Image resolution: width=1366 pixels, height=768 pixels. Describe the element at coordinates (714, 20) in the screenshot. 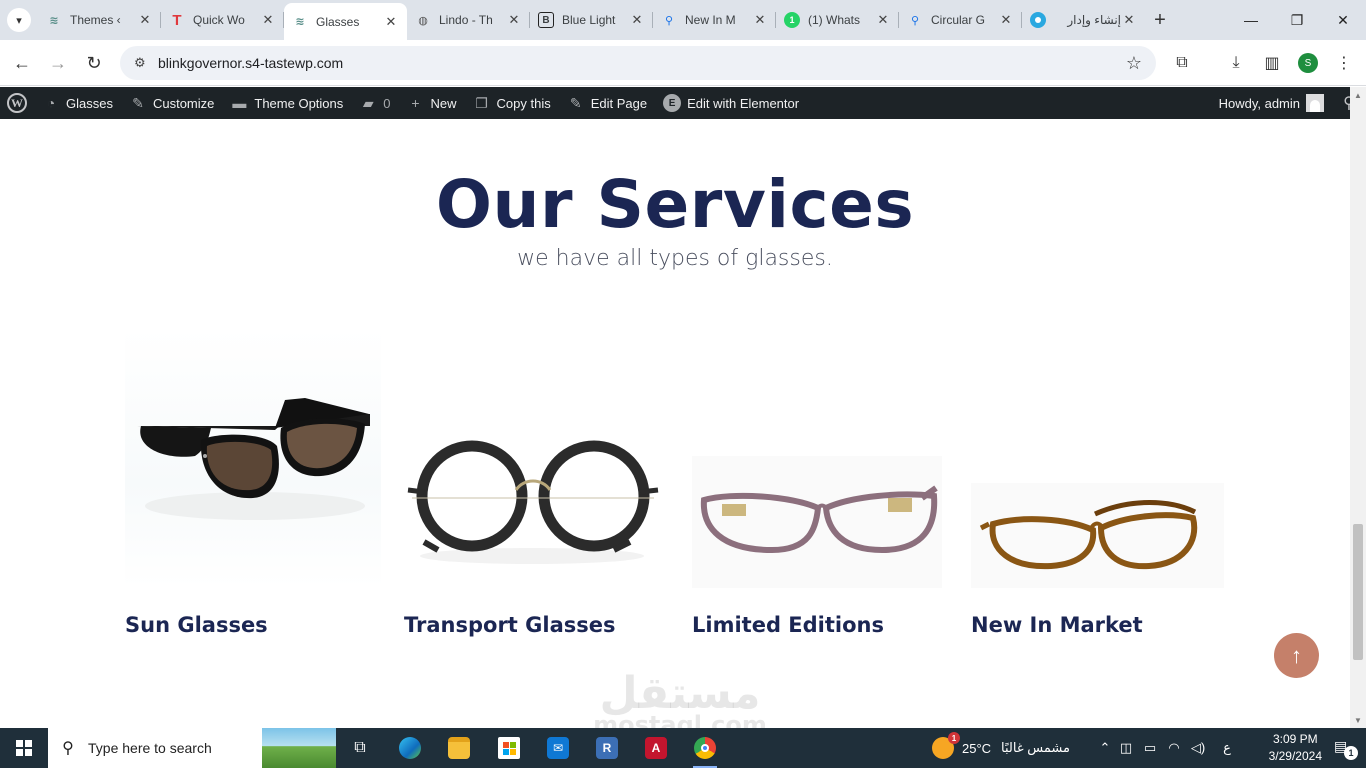

I see `browser-tab: ⚲ New In M ✕` at that location.